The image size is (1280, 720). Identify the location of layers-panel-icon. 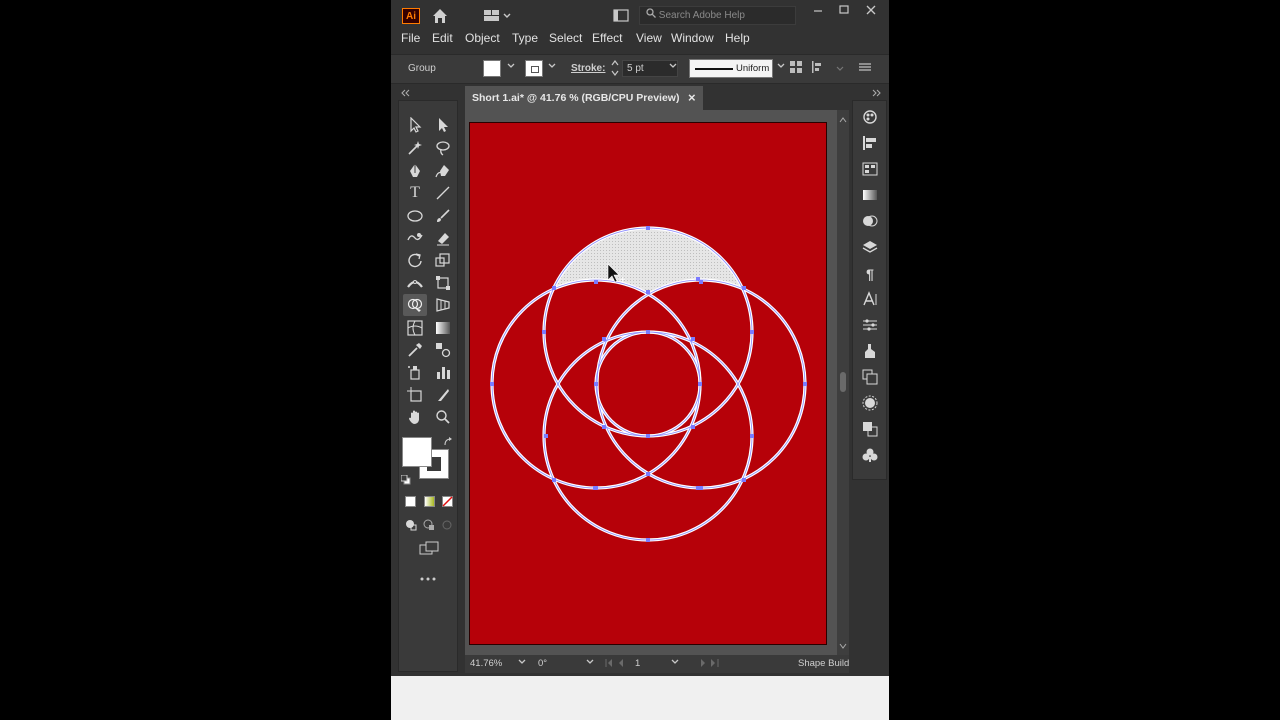
(870, 248).